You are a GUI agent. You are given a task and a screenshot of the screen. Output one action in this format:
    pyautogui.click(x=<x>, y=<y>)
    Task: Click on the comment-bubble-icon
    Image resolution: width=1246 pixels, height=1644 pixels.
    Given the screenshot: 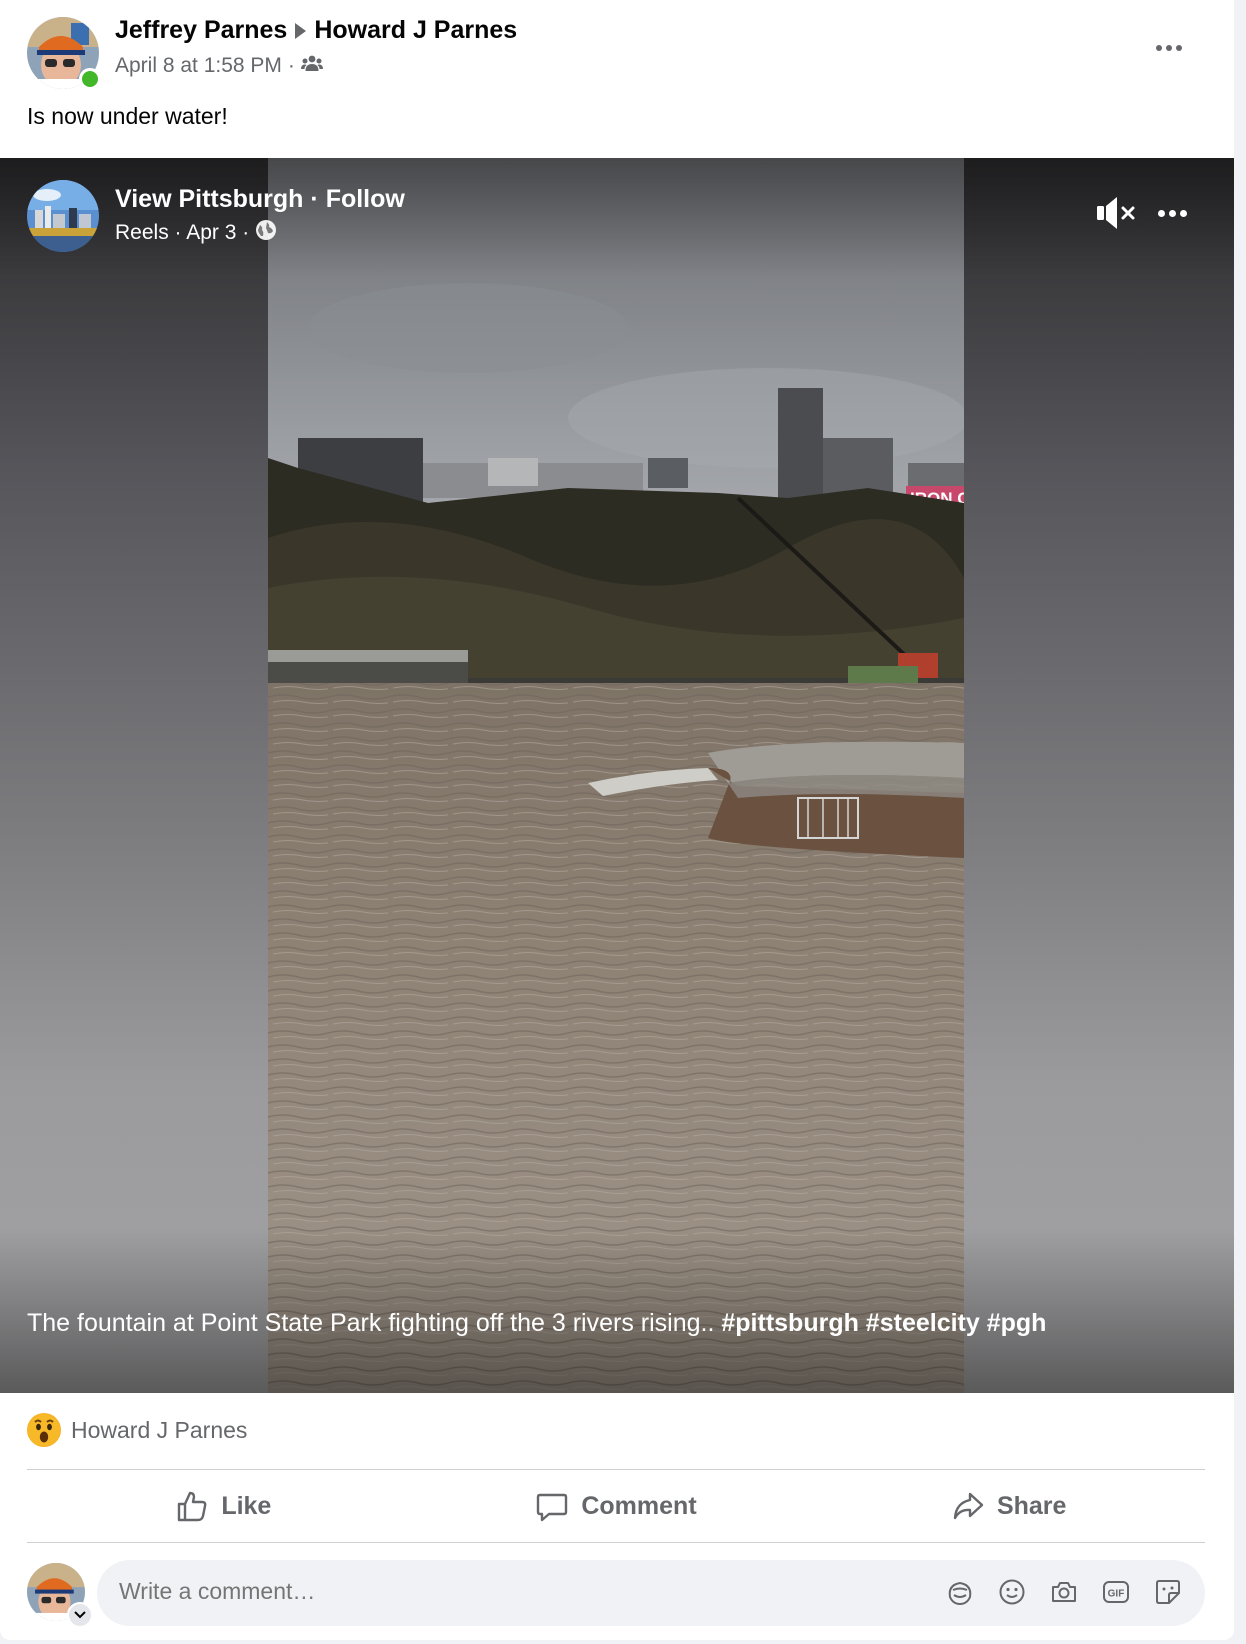 What is the action you would take?
    pyautogui.click(x=552, y=1507)
    